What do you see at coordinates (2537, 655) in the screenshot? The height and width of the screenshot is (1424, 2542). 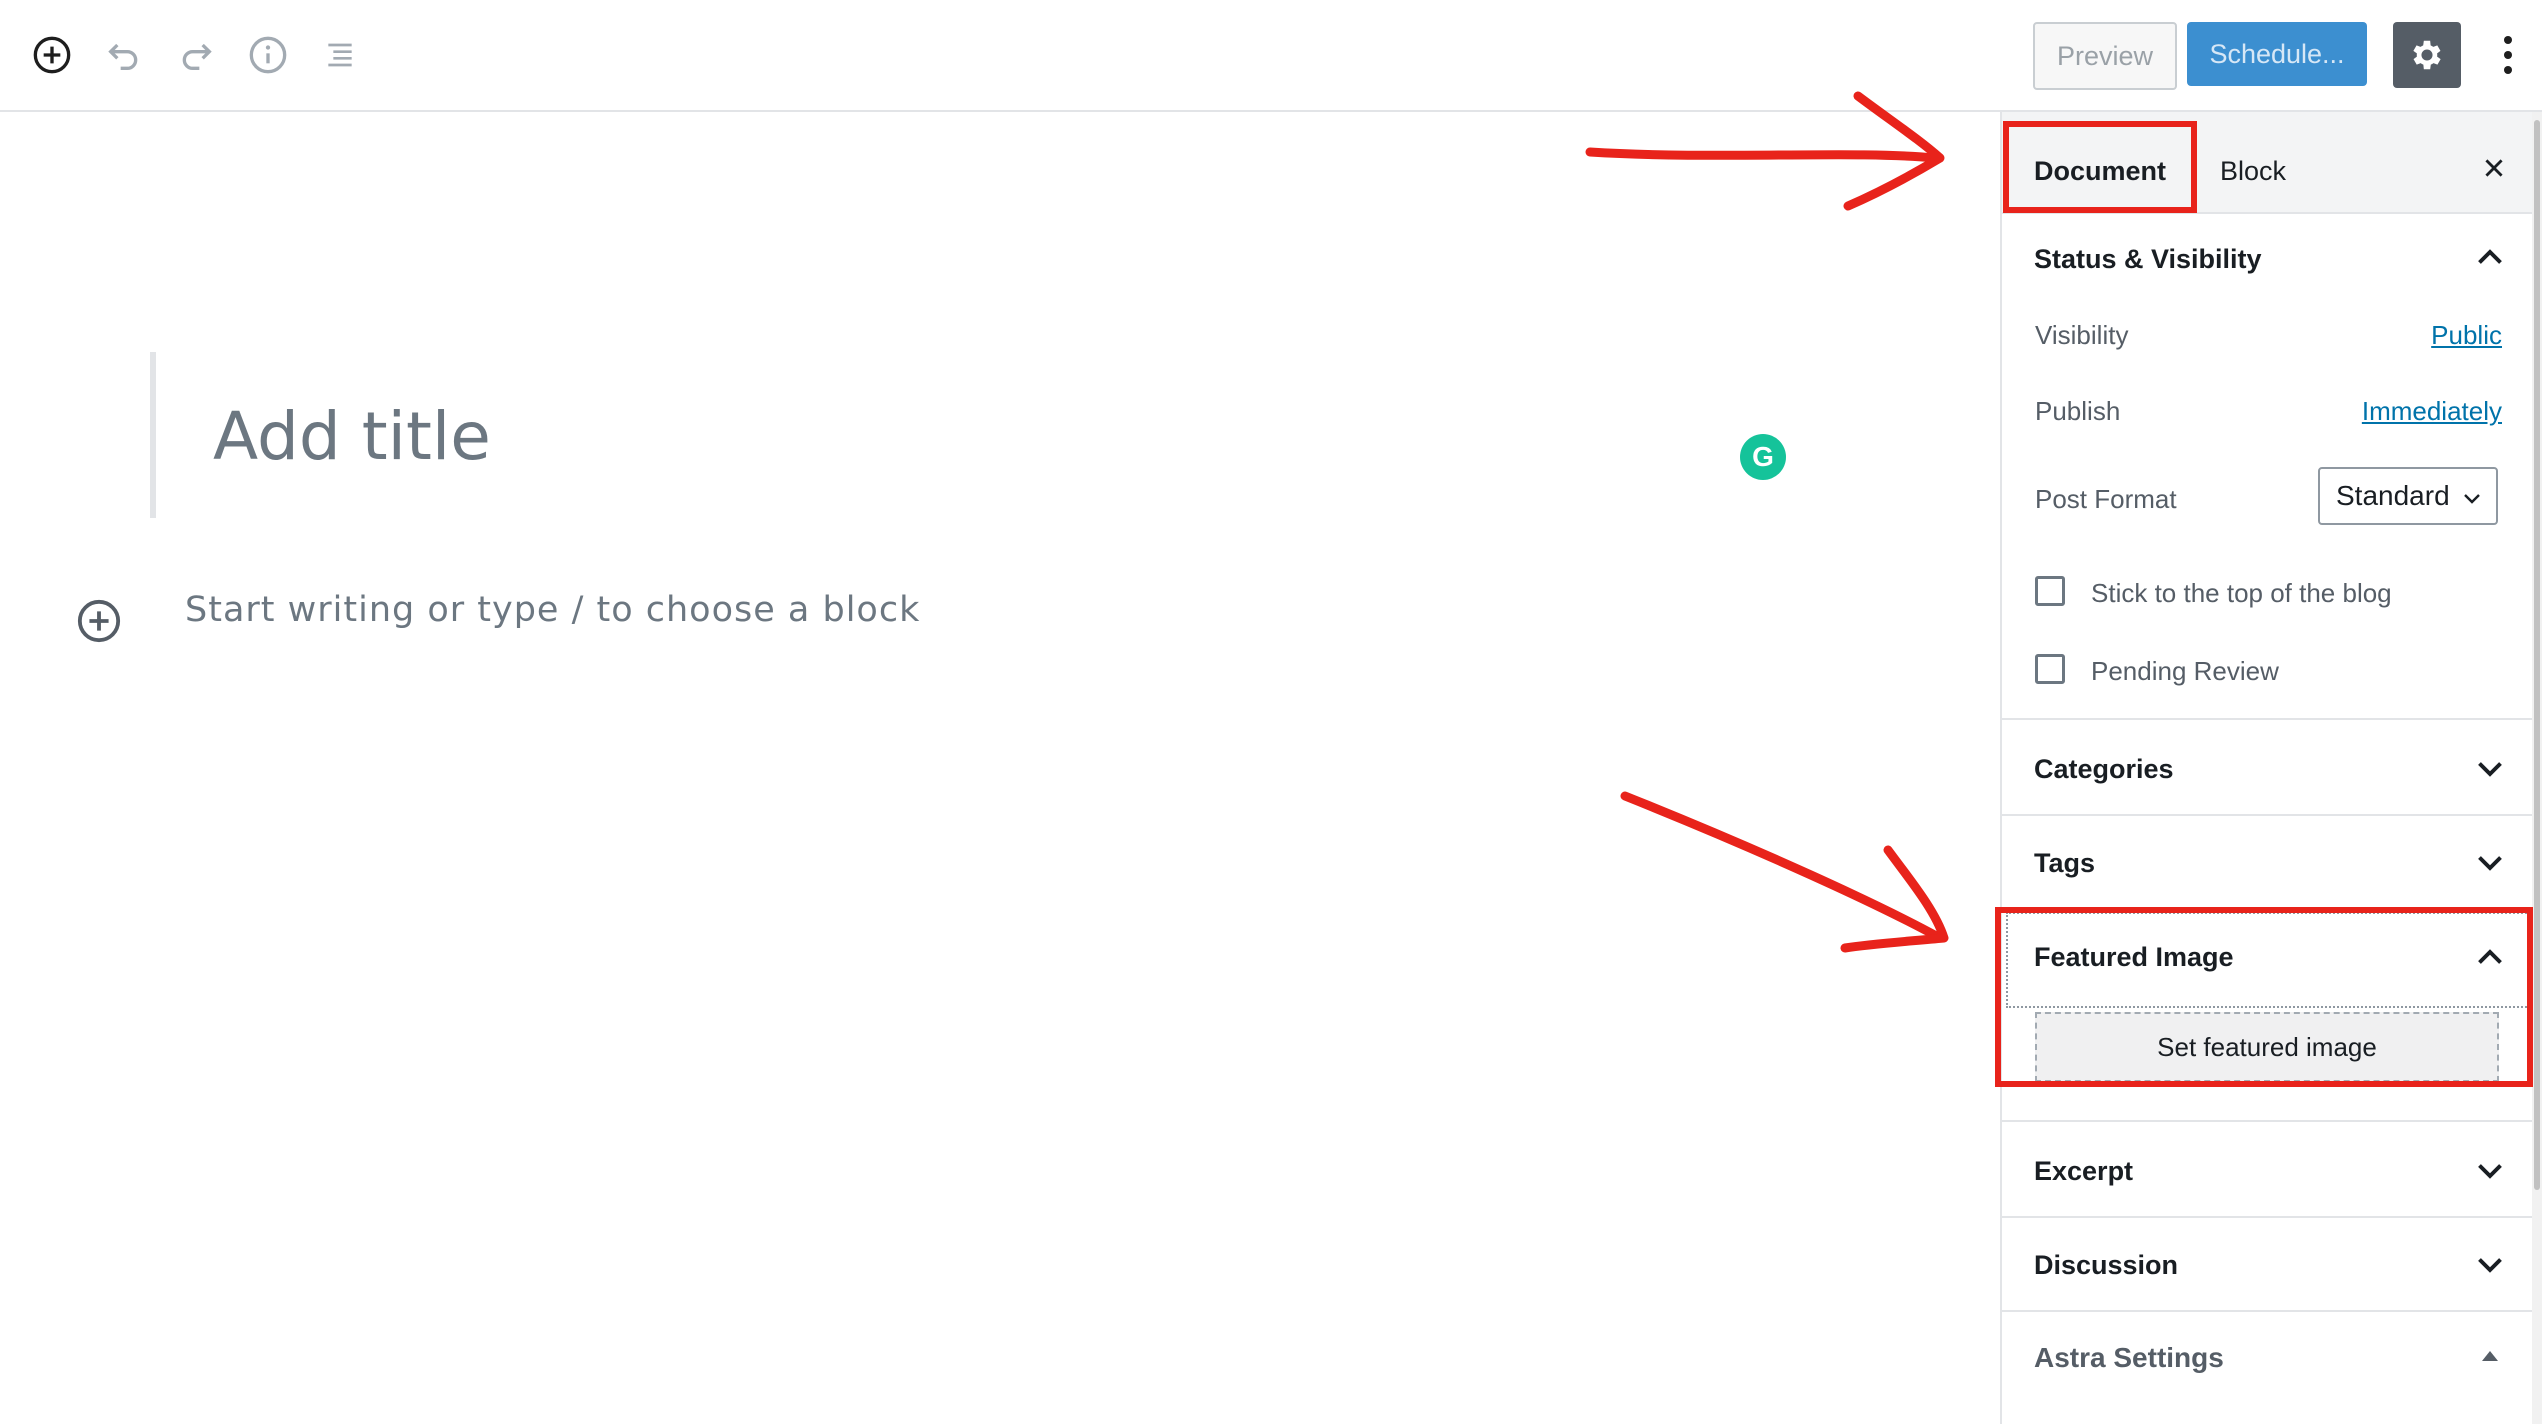 I see `sidebar-scroll-thumb` at bounding box center [2537, 655].